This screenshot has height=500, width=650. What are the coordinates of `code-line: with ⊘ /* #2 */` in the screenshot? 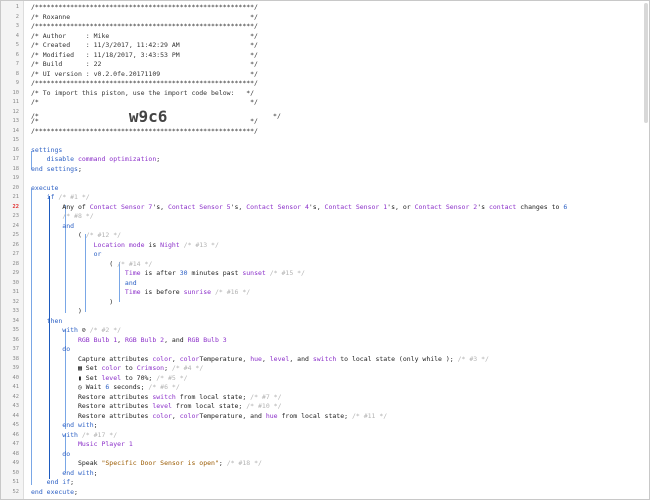 It's located at (76, 331).